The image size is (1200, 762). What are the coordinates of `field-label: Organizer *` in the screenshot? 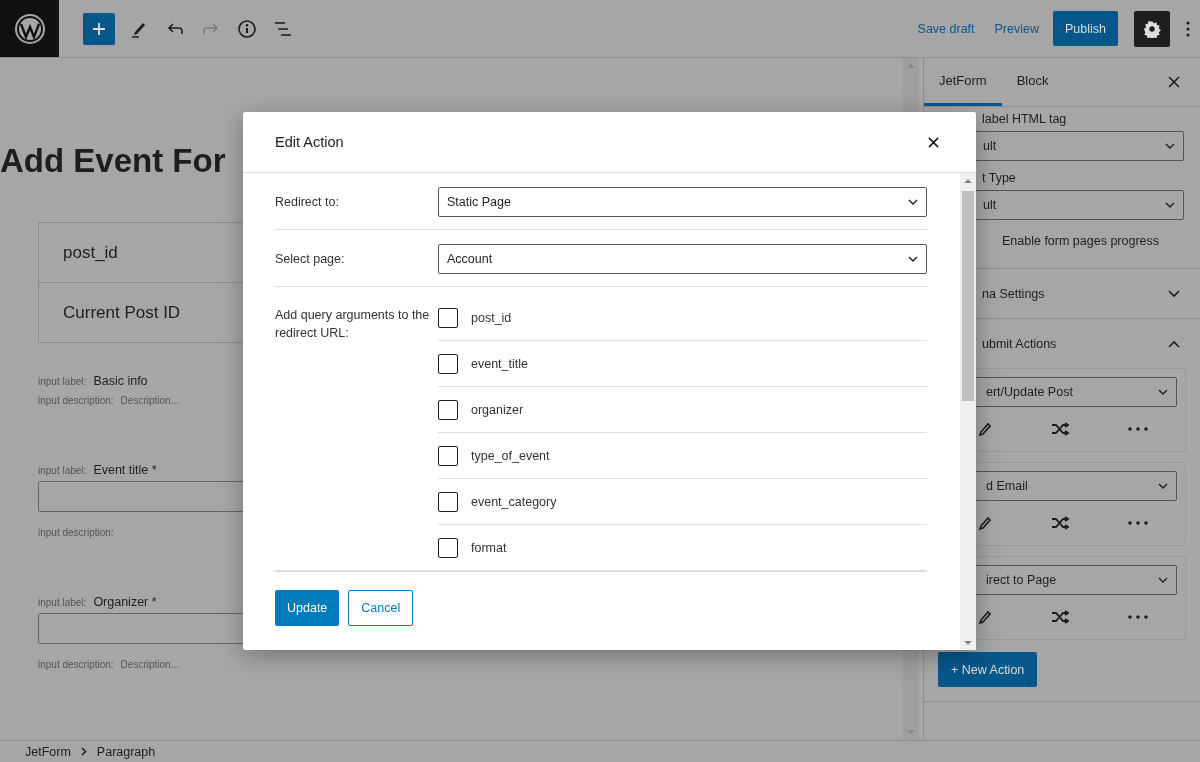 It's located at (125, 602).